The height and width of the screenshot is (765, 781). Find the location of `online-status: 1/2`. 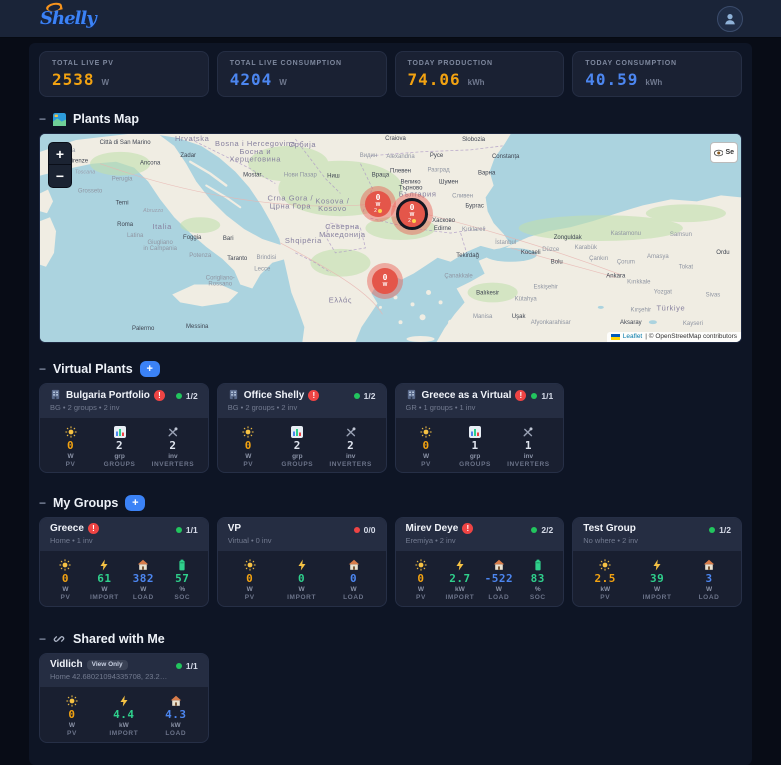

online-status: 1/2 is located at coordinates (364, 396).